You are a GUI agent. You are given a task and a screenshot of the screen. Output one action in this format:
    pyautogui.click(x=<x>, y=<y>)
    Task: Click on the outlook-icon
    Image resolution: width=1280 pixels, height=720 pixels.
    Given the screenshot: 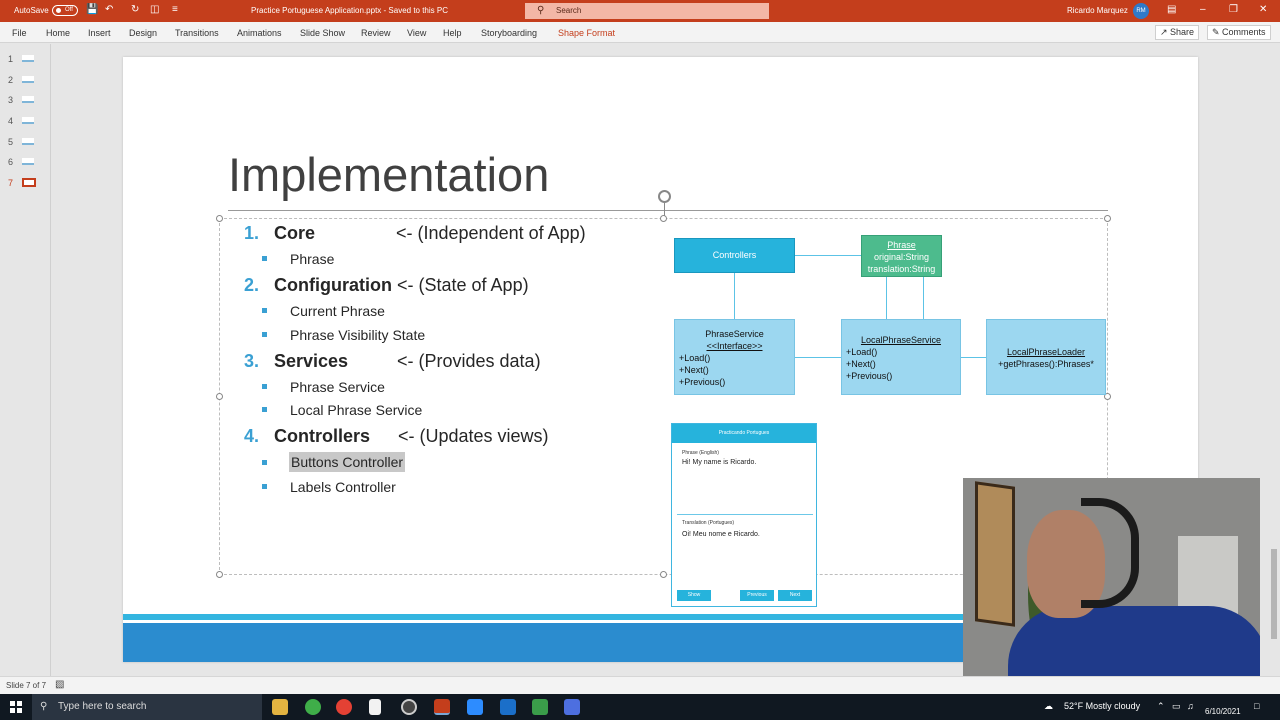 What is the action you would take?
    pyautogui.click(x=508, y=707)
    